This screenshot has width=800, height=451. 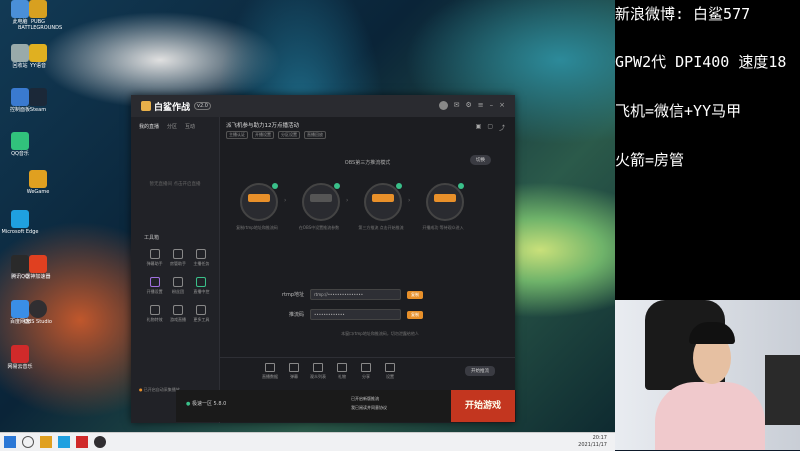 What do you see at coordinates (782, 390) in the screenshot?
I see `monitor` at bounding box center [782, 390].